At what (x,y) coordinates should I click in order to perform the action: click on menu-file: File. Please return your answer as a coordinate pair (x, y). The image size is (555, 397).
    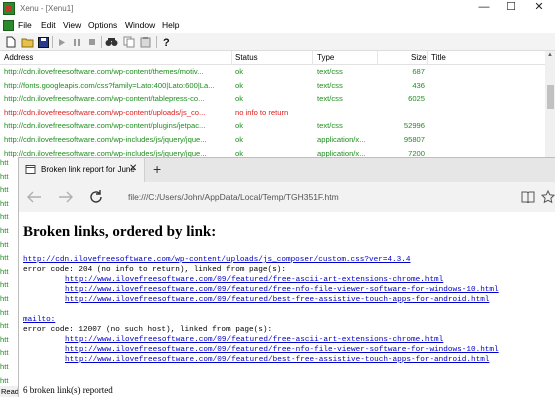
    Looking at the image, I should click on (25, 25).